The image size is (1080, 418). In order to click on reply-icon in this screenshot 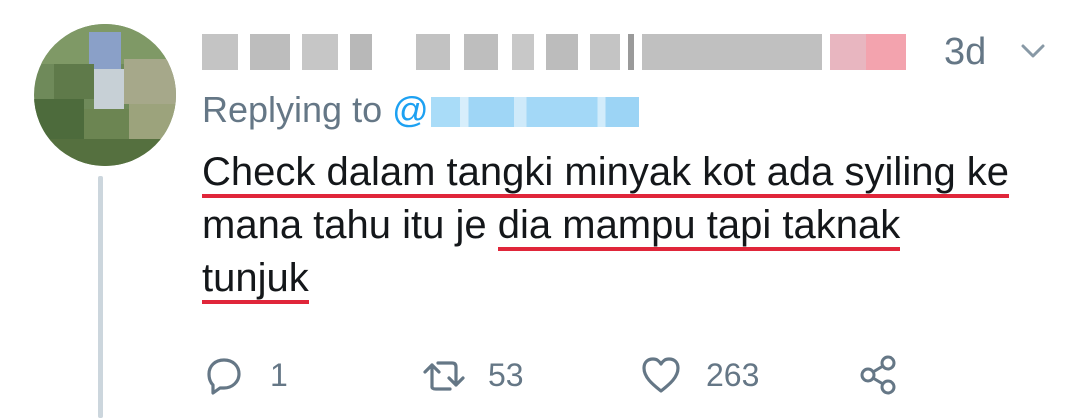, I will do `click(224, 375)`.